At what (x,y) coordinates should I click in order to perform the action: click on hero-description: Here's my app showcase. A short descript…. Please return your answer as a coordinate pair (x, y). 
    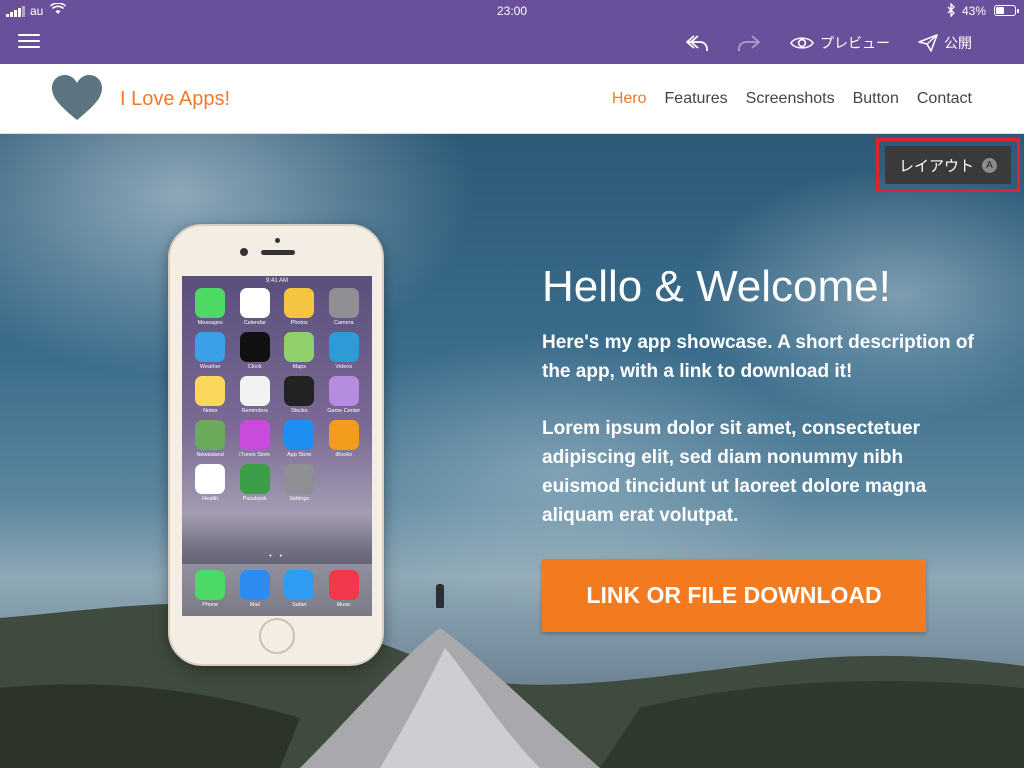
    Looking at the image, I should click on (758, 357).